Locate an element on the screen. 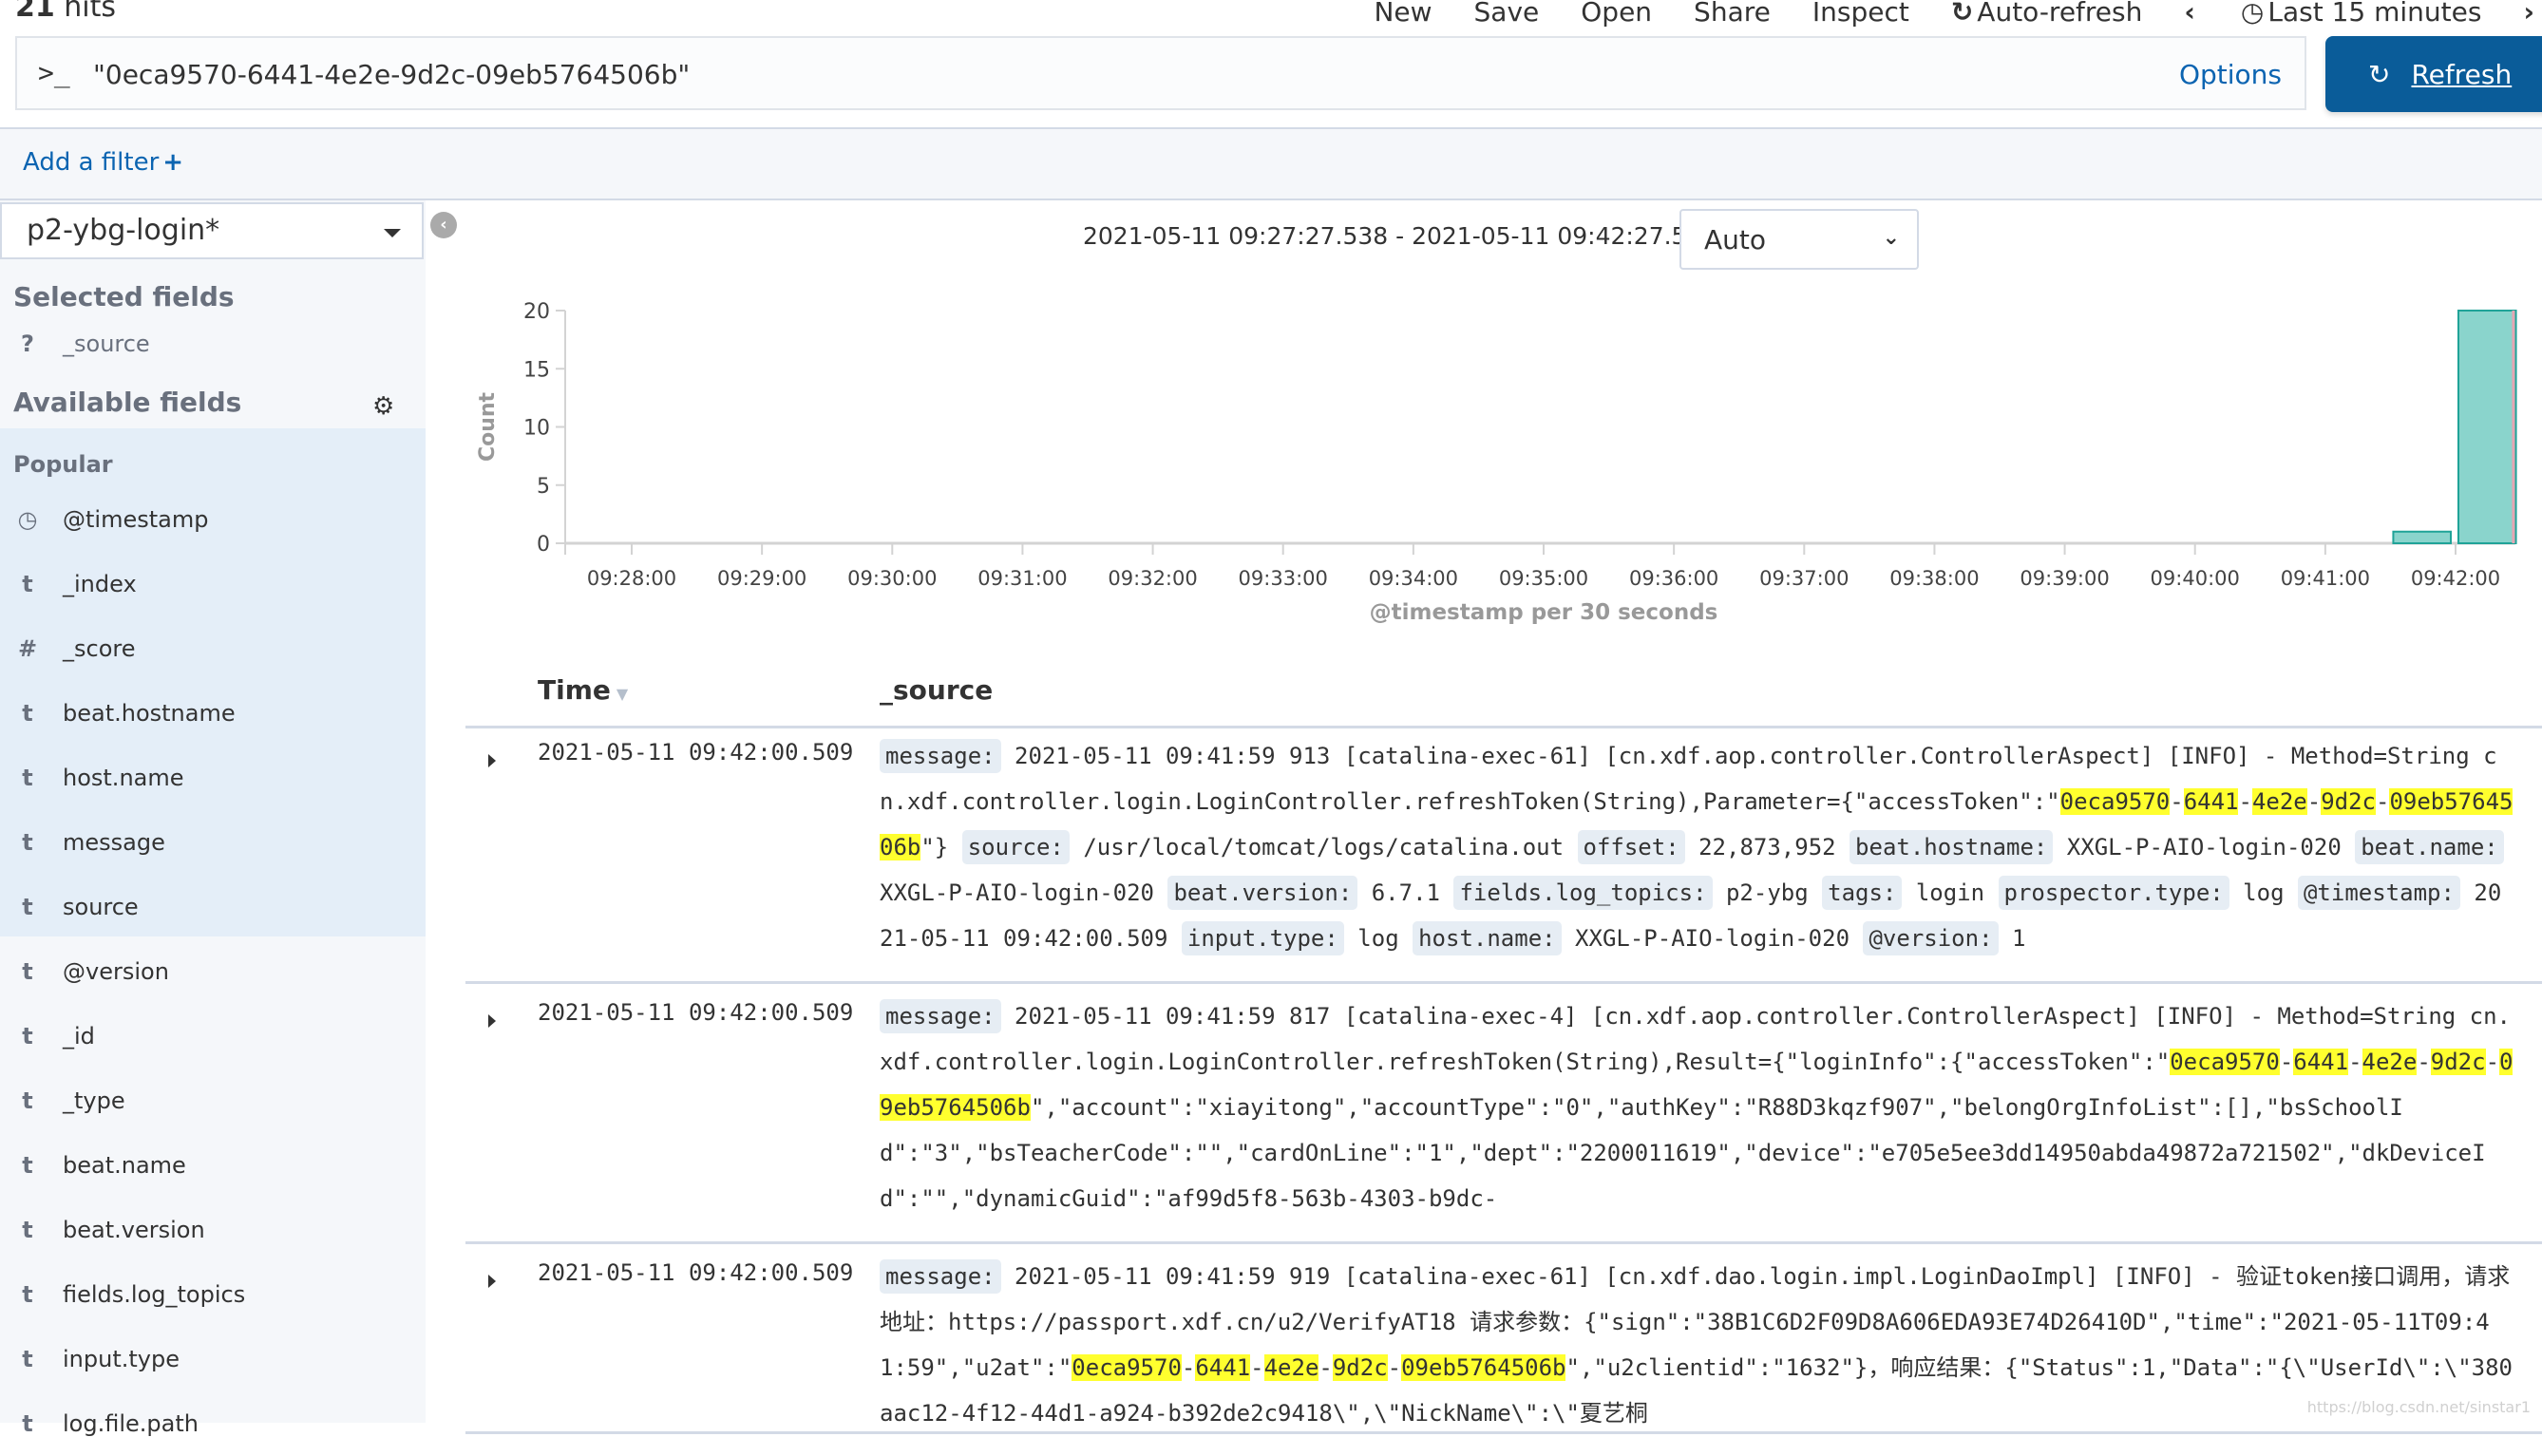  x-tick-label: 09:42:00 is located at coordinates (2455, 578).